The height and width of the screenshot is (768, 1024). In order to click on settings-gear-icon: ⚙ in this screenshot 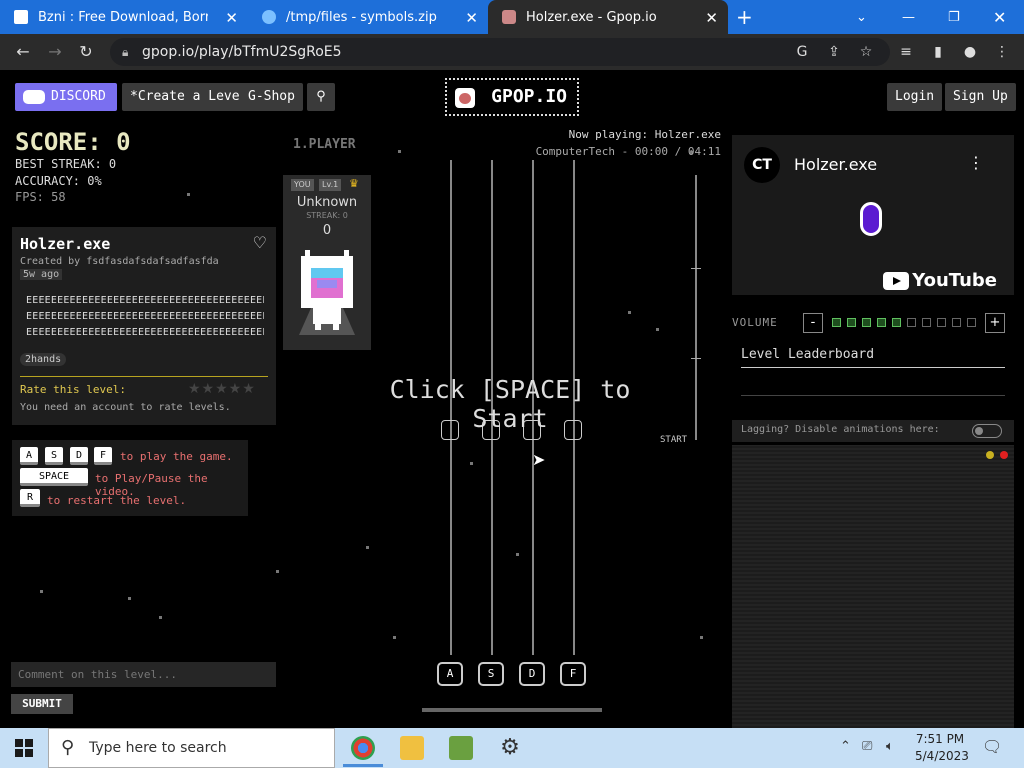, I will do `click(510, 748)`.